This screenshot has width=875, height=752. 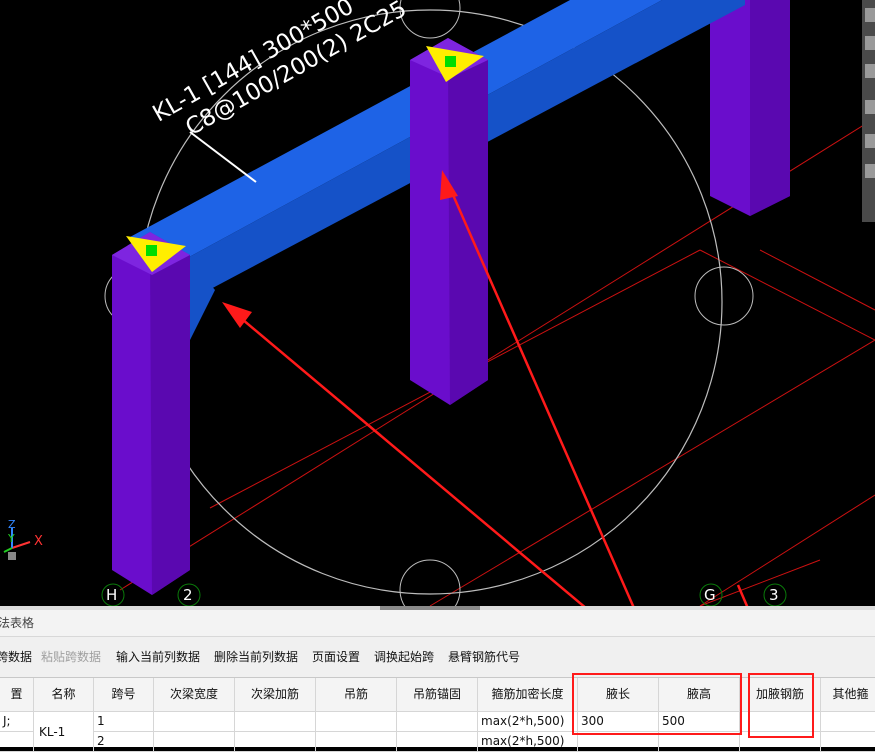 I want to click on axis-label-g: G, so click(x=710, y=595).